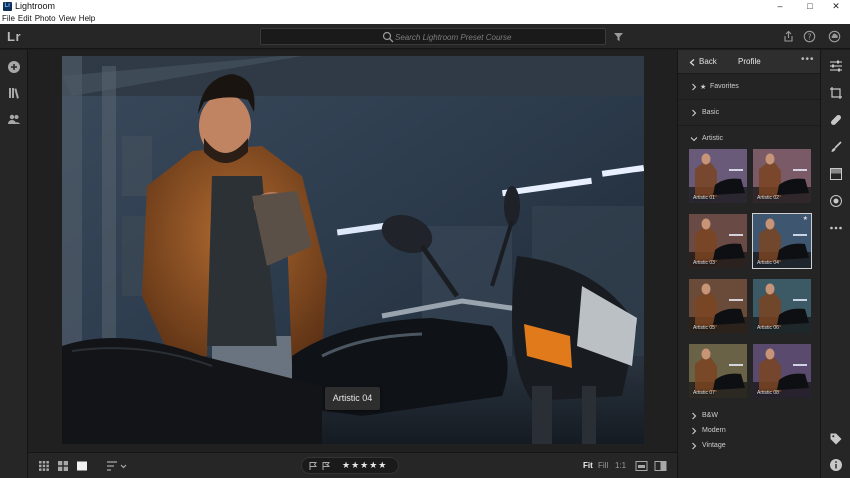  What do you see at coordinates (711, 112) in the screenshot?
I see `basic-label: Basic` at bounding box center [711, 112].